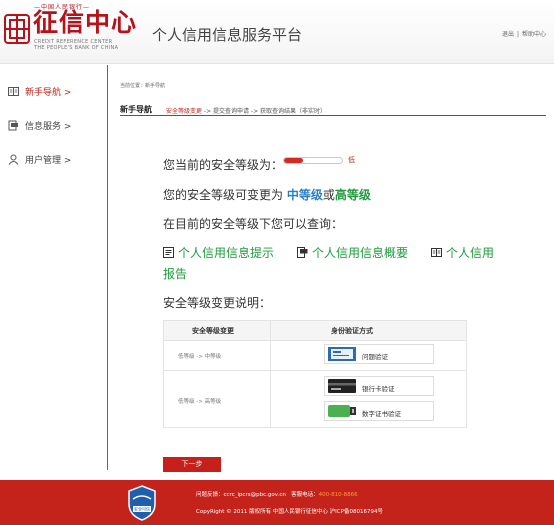  I want to click on table-header-method: 身份验证方式, so click(352, 331).